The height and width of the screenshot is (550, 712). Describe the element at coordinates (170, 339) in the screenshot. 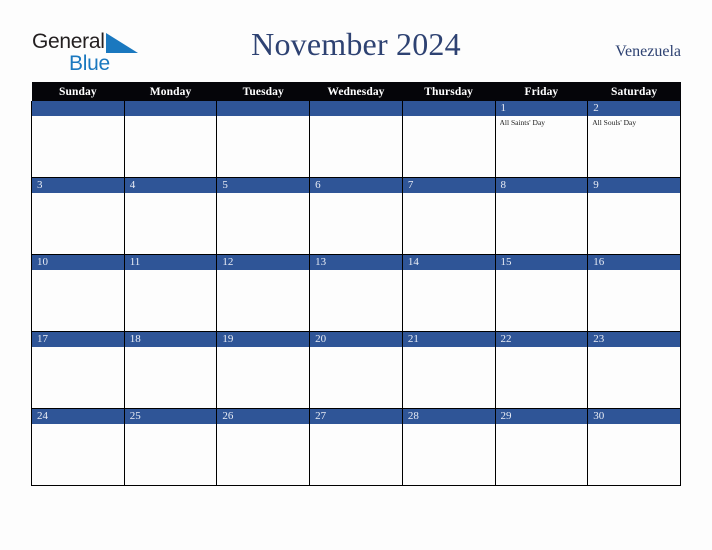

I see `day-number: 18` at that location.